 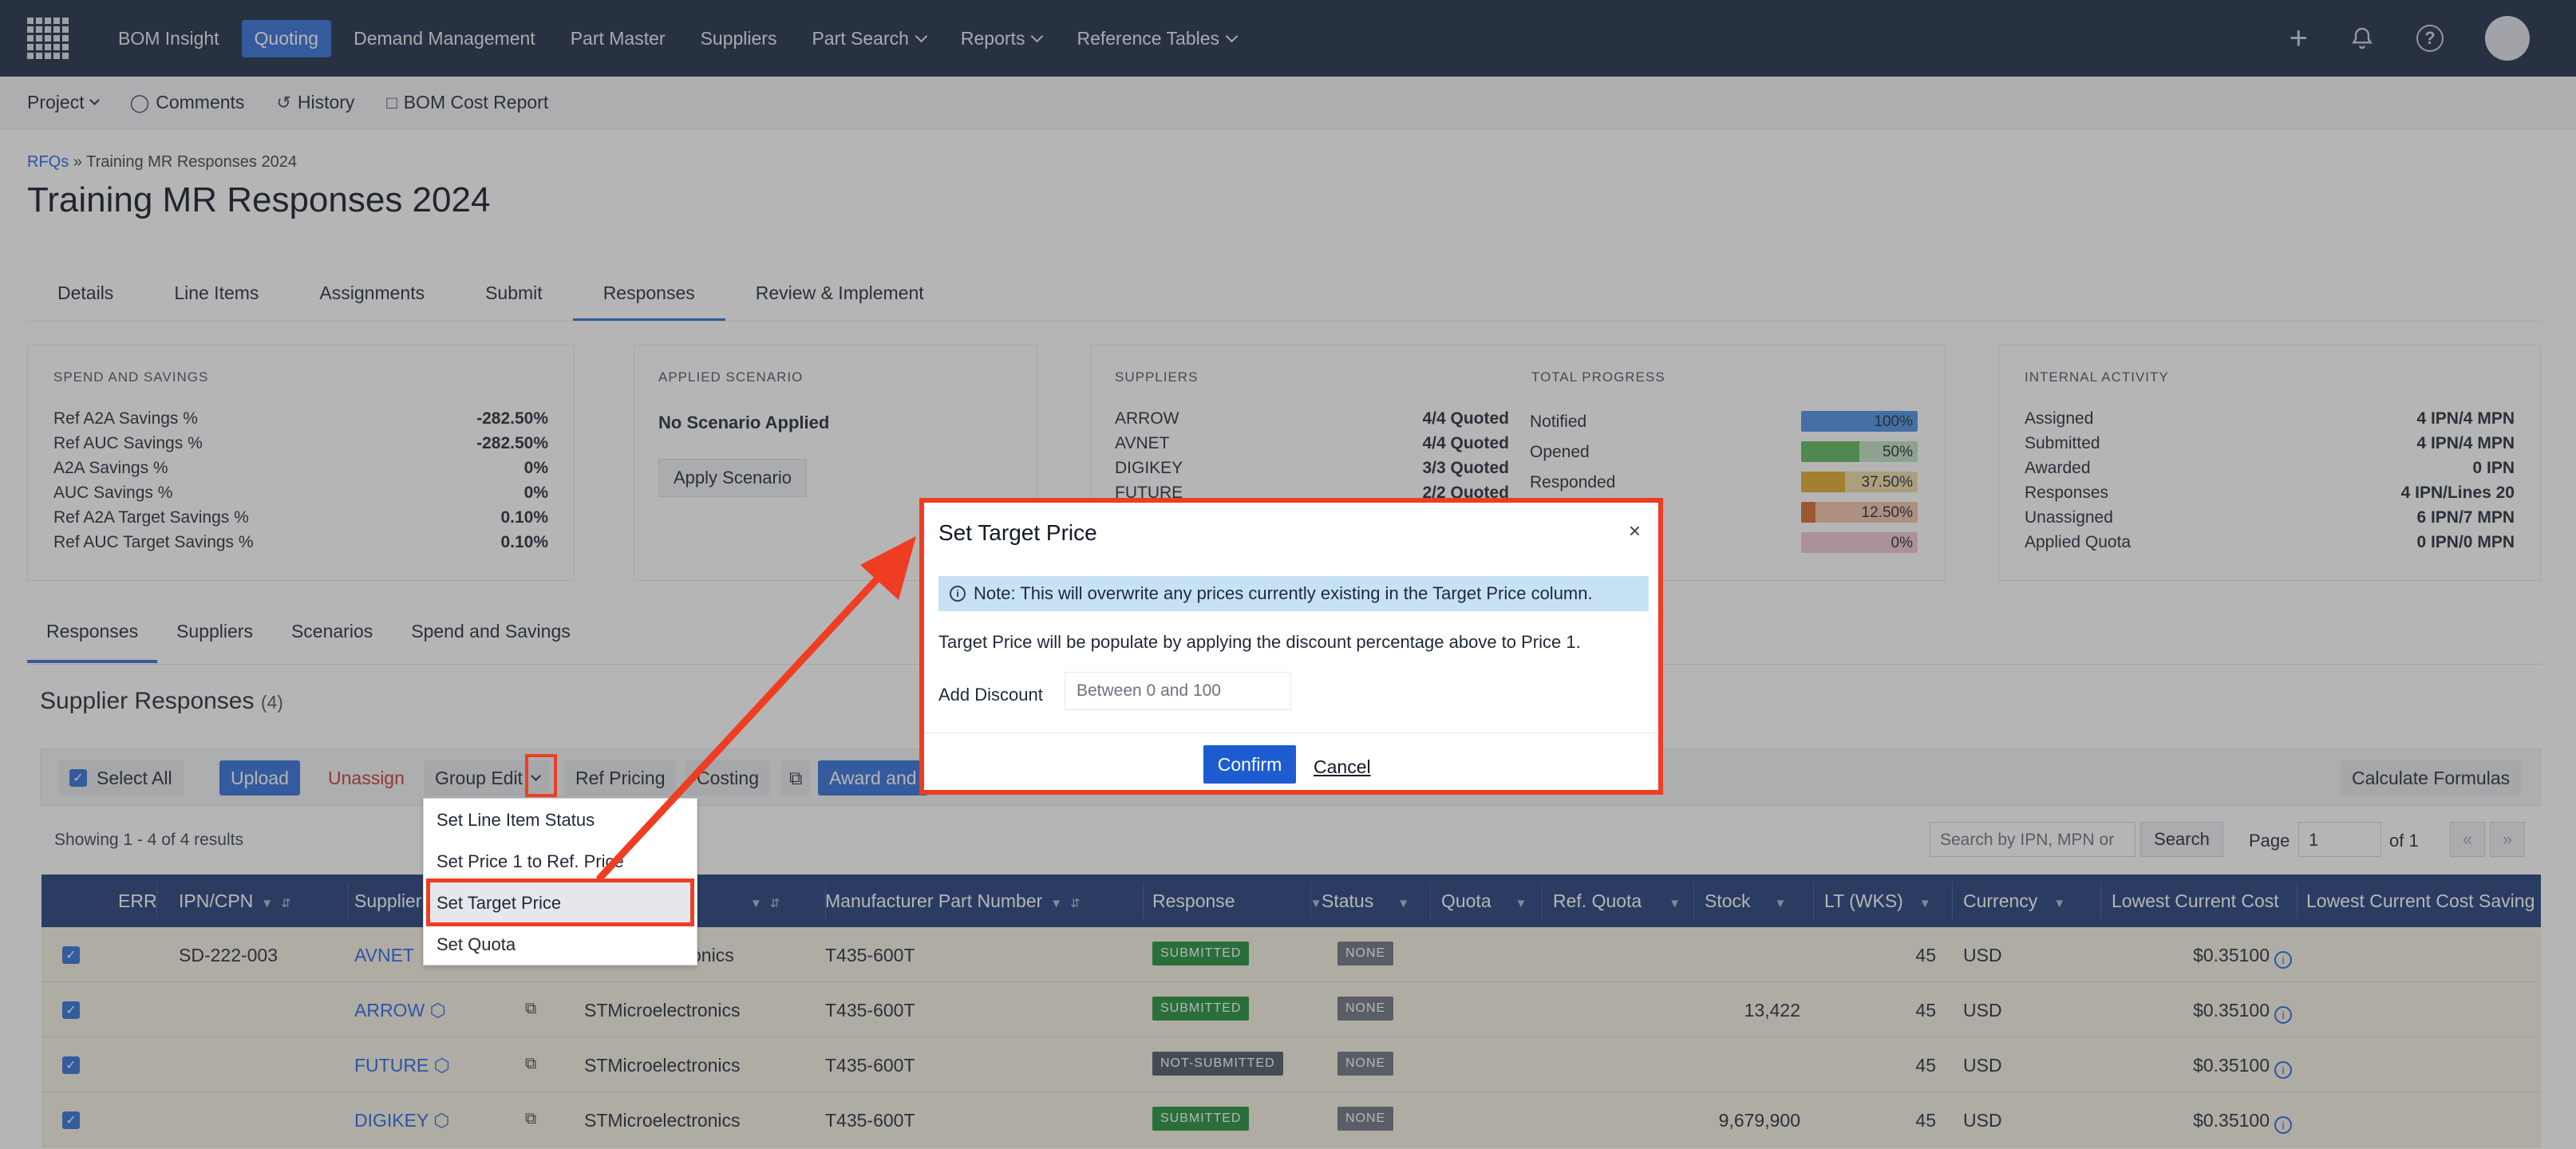 I want to click on menu-item-set-line-item-status: Set Line Item Status, so click(x=516, y=821).